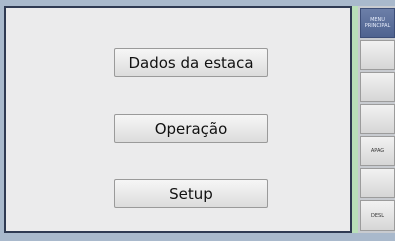  Describe the element at coordinates (377, 215) in the screenshot. I see `side-button-desl: DESL` at that location.